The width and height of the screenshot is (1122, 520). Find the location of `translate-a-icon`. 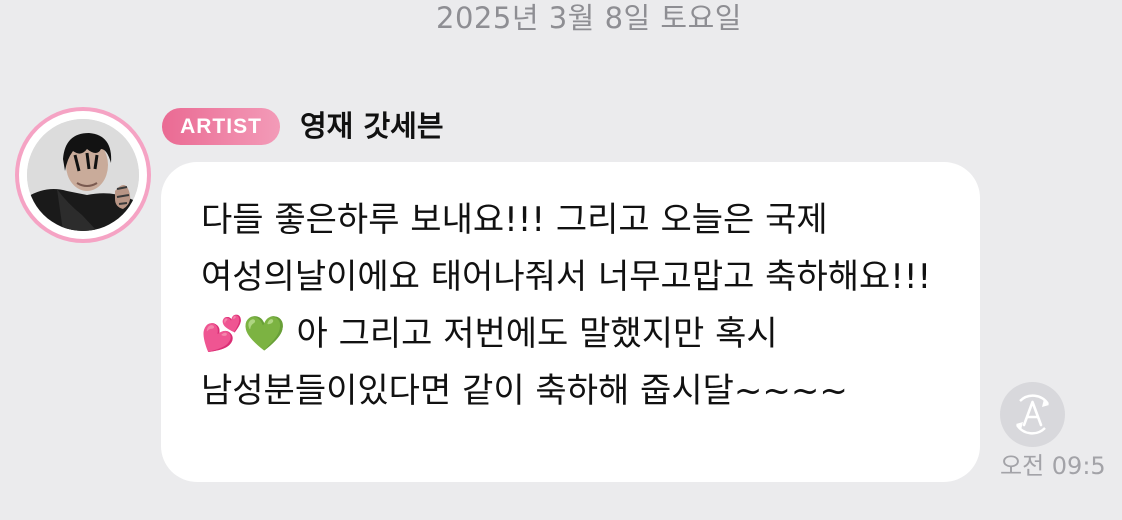

translate-a-icon is located at coordinates (1032, 414).